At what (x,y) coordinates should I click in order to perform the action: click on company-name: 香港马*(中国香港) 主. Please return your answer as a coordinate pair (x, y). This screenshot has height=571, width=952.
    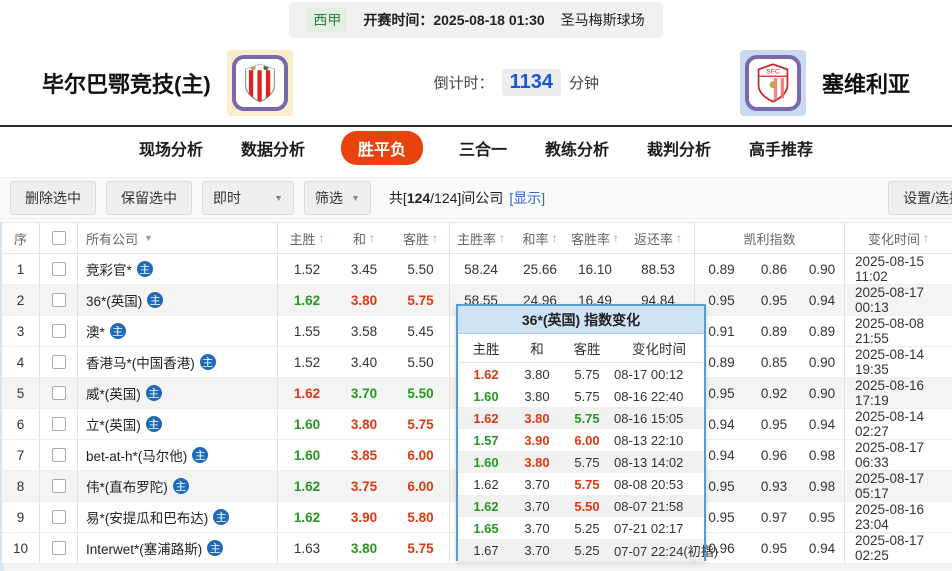
    Looking at the image, I should click on (178, 362).